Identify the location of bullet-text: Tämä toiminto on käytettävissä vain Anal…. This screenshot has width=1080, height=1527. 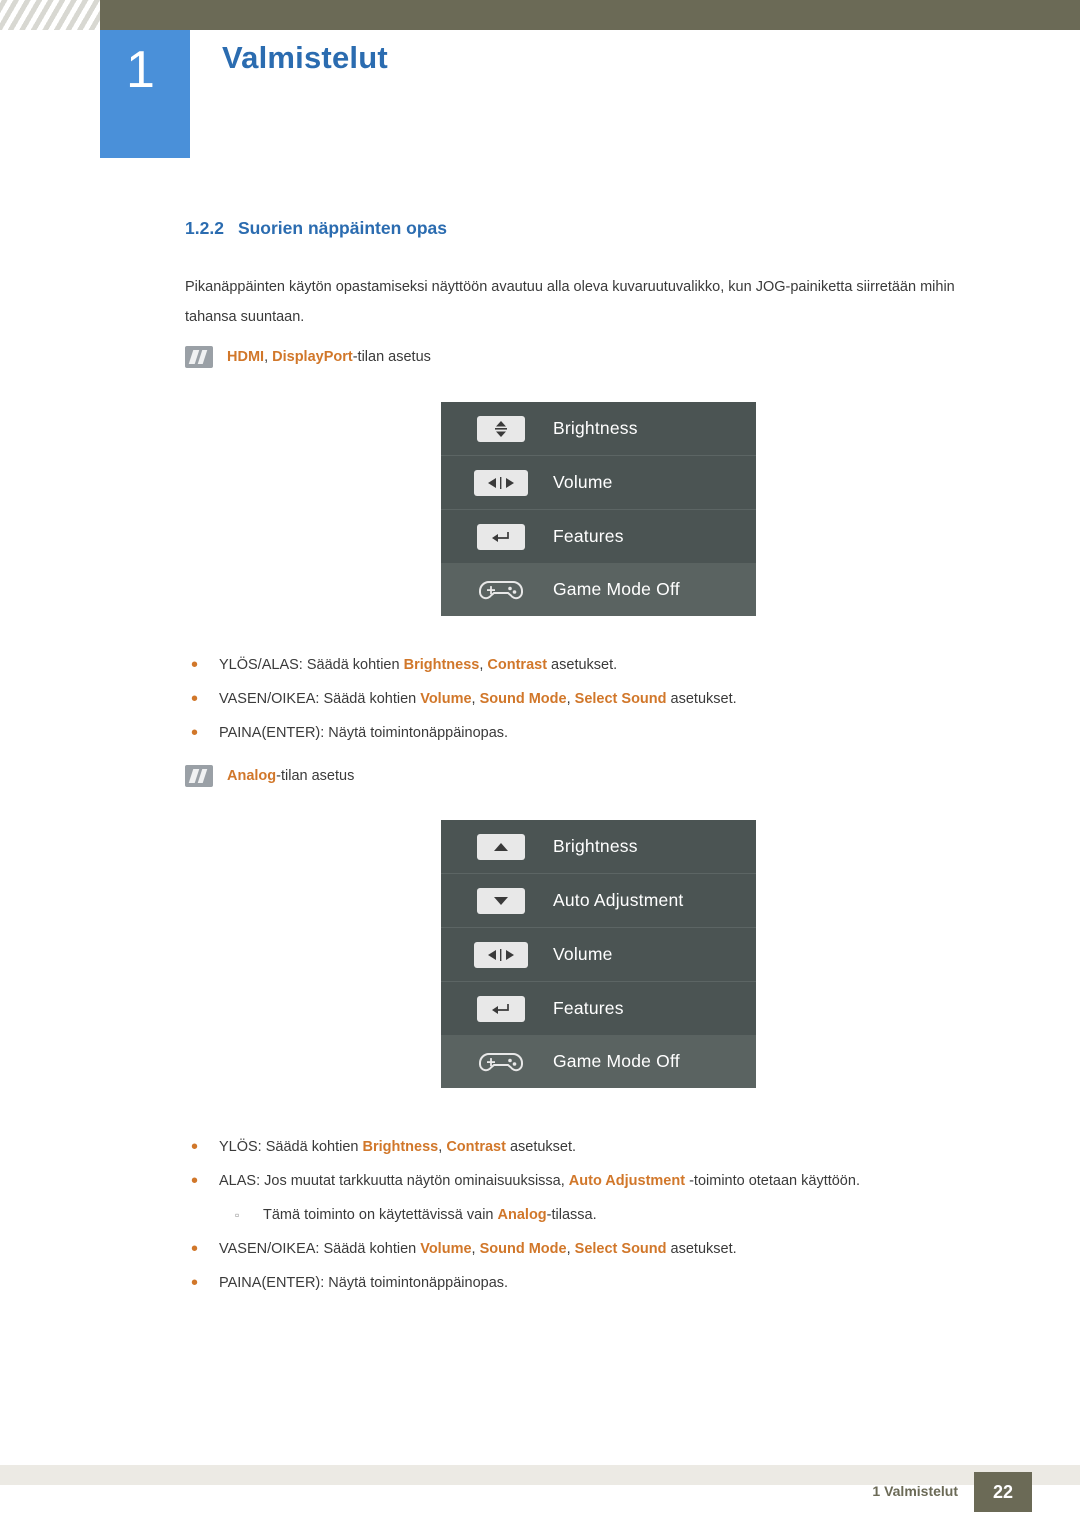
(430, 1215).